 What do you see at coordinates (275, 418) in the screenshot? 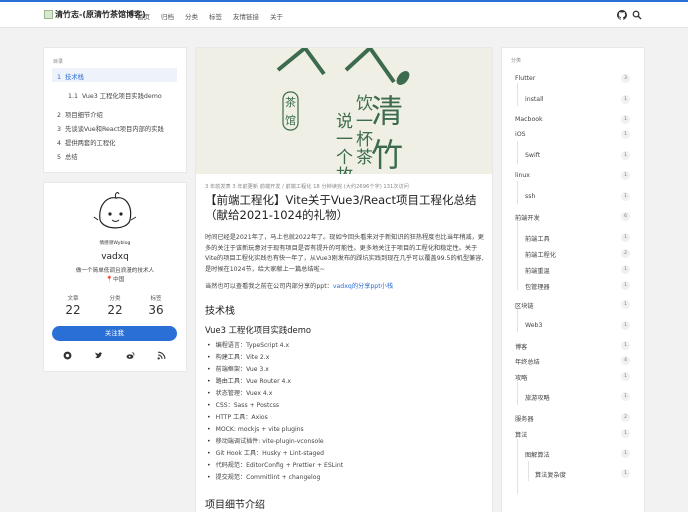
I see `list-item: HTTP 工具：Axios` at bounding box center [275, 418].